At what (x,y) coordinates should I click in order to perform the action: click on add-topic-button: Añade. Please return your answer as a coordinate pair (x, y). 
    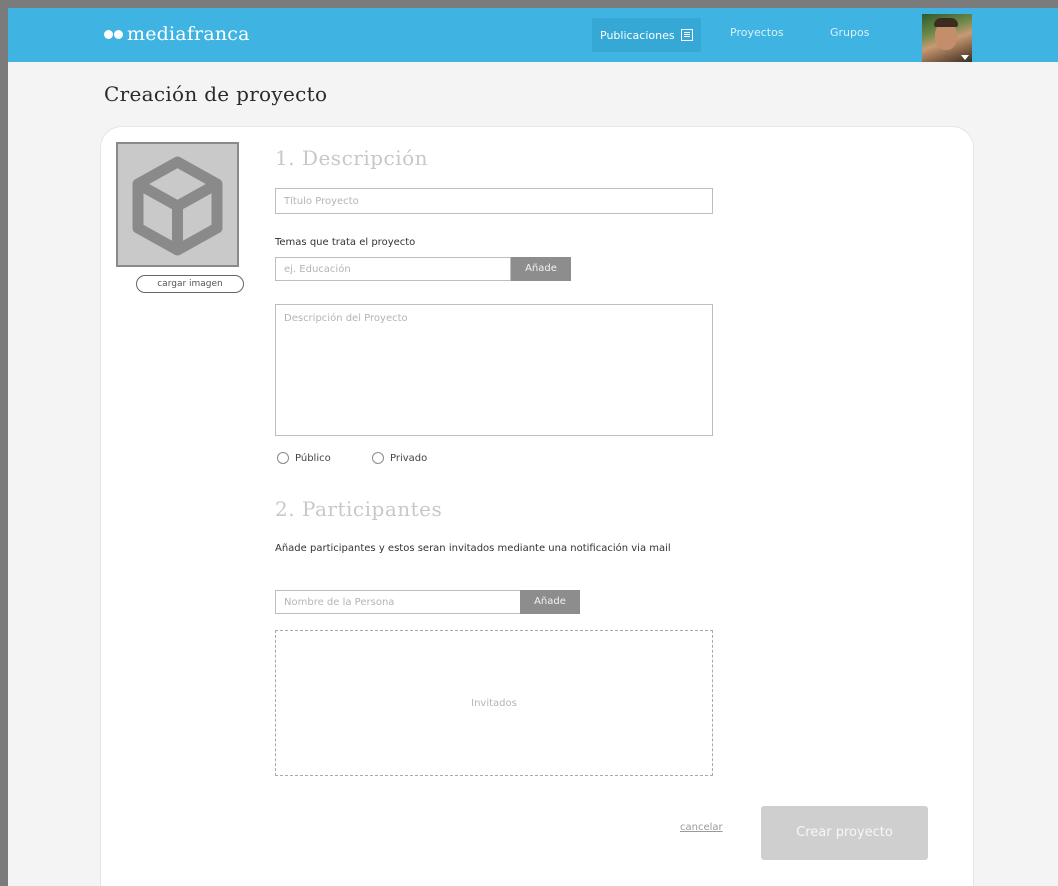
    Looking at the image, I should click on (541, 269).